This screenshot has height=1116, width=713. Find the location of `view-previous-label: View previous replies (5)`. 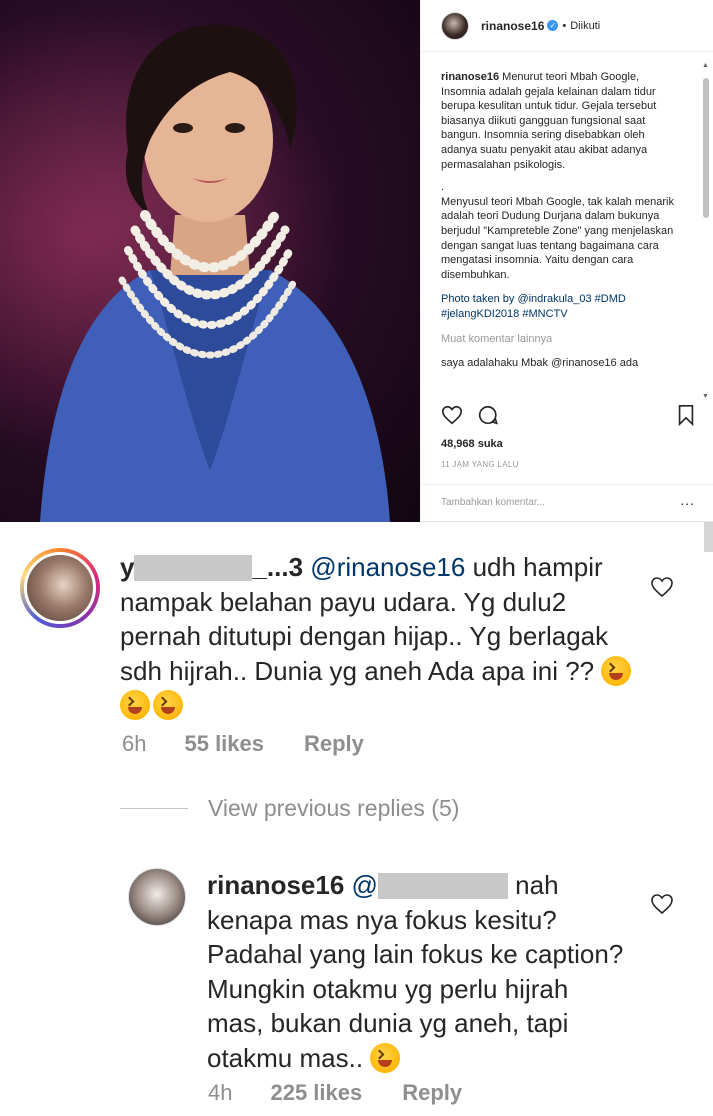

view-previous-label: View previous replies (5) is located at coordinates (333, 808).